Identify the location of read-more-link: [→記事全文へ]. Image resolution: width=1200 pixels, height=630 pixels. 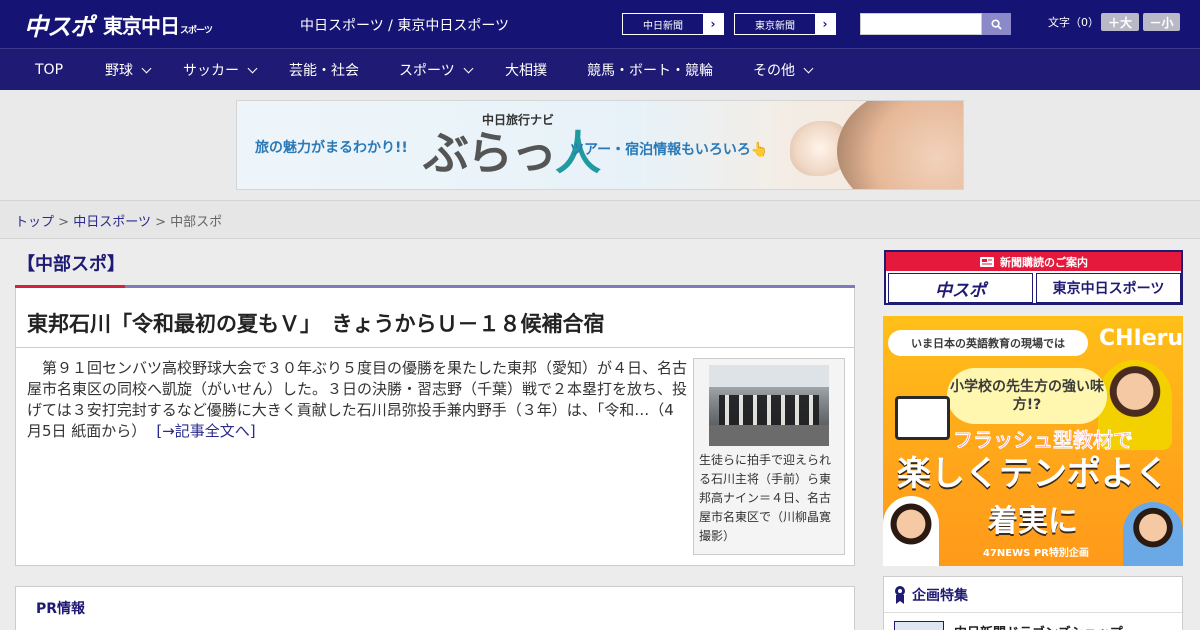
(205, 431).